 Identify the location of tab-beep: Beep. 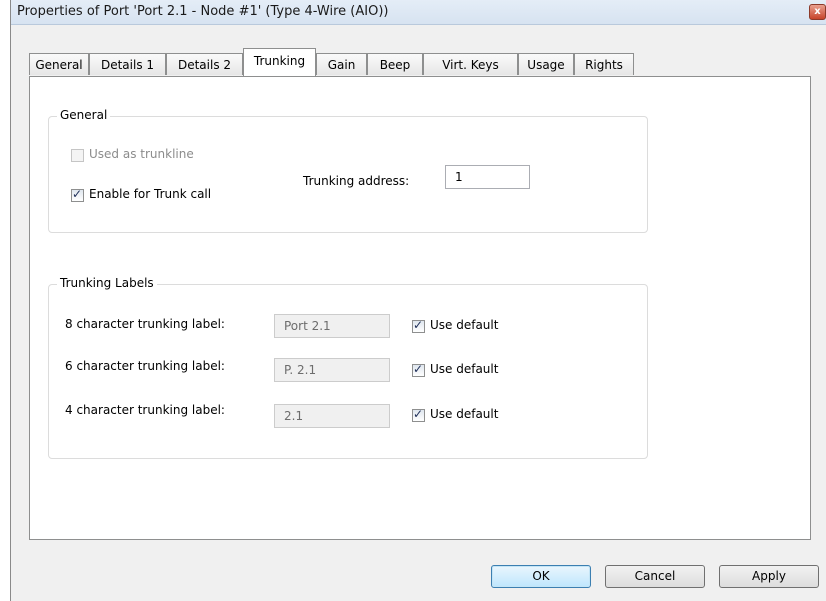
(395, 64).